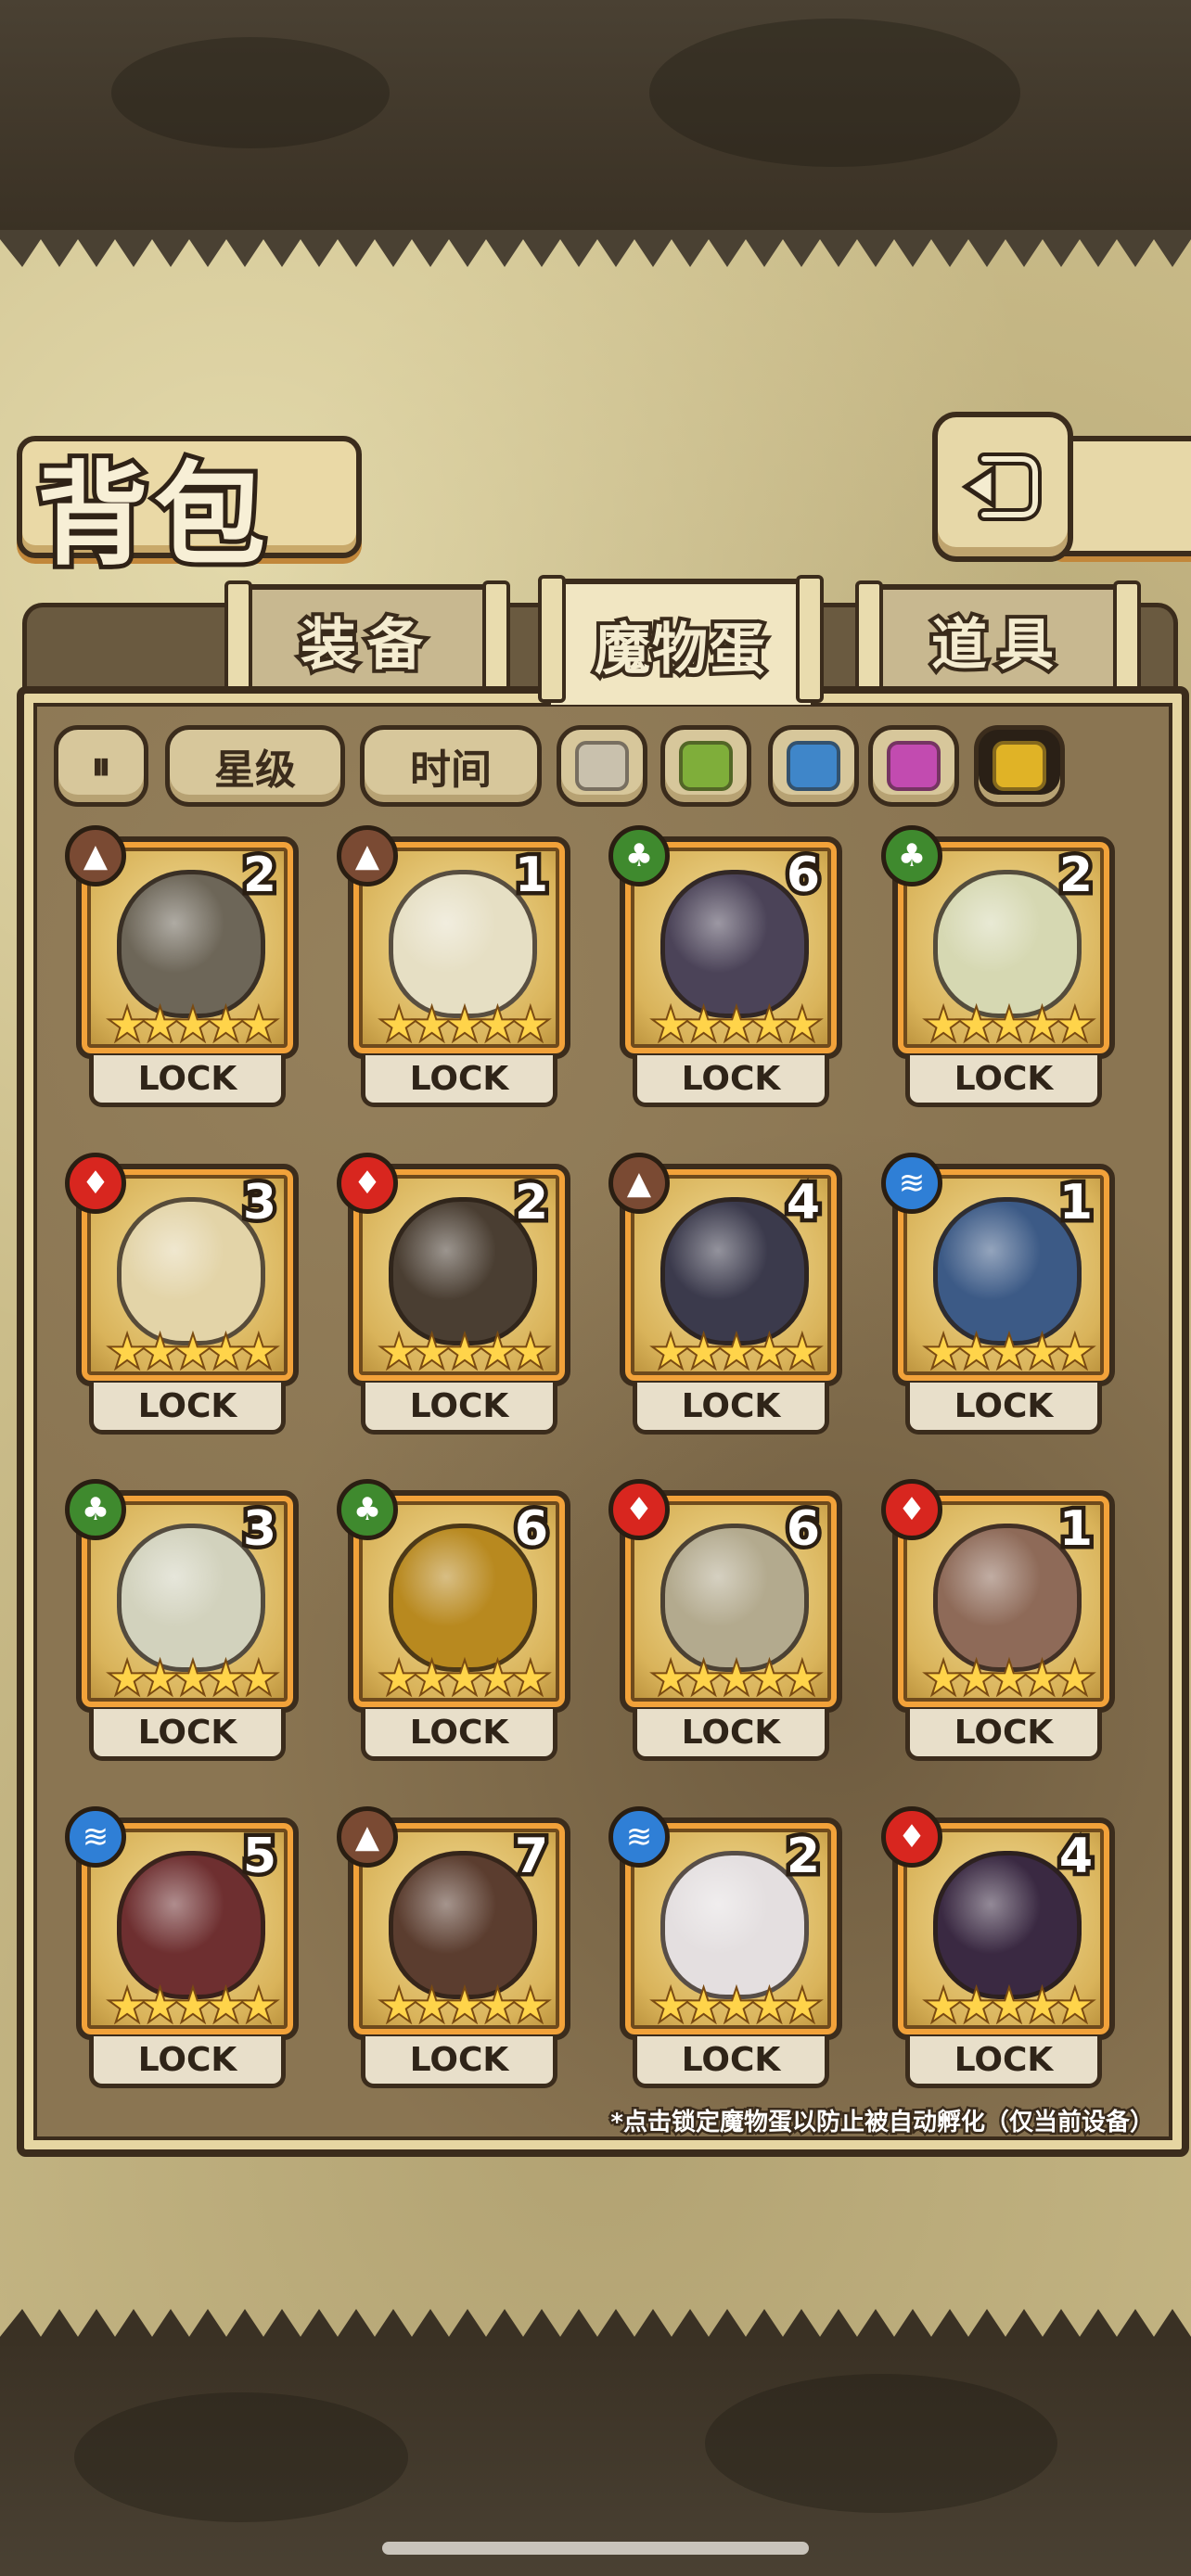 The width and height of the screenshot is (1191, 2576). What do you see at coordinates (998, 1297) in the screenshot?
I see `egg-card: ★★★★★ 1 ≋ LOCK` at bounding box center [998, 1297].